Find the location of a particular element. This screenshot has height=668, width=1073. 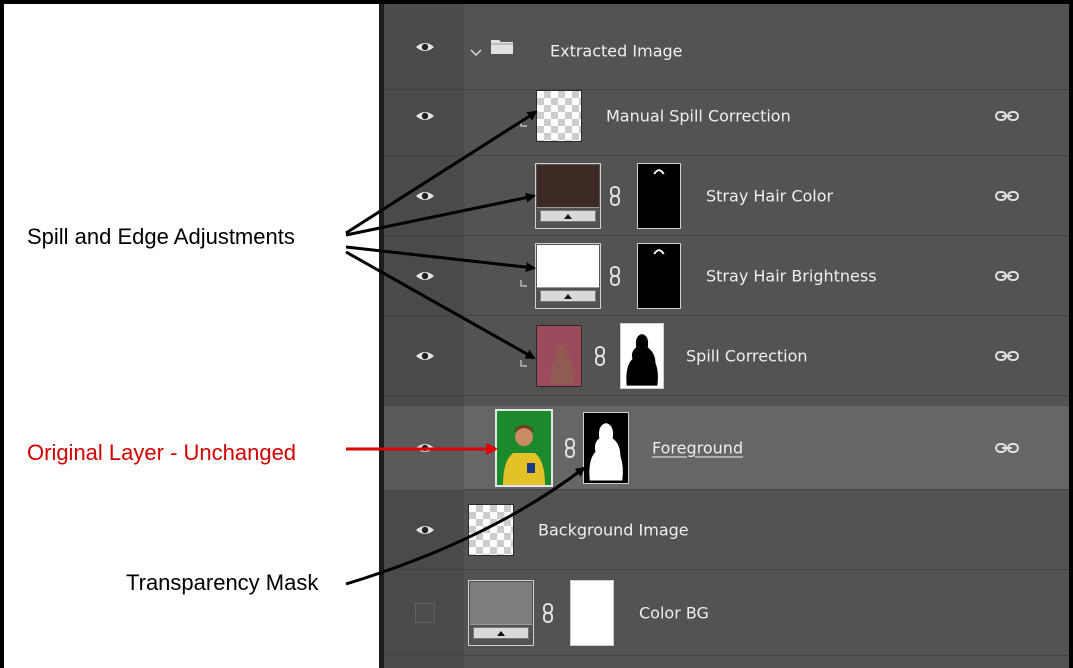

layer-row-spill-correction: Spill Correction is located at coordinates (726, 356).